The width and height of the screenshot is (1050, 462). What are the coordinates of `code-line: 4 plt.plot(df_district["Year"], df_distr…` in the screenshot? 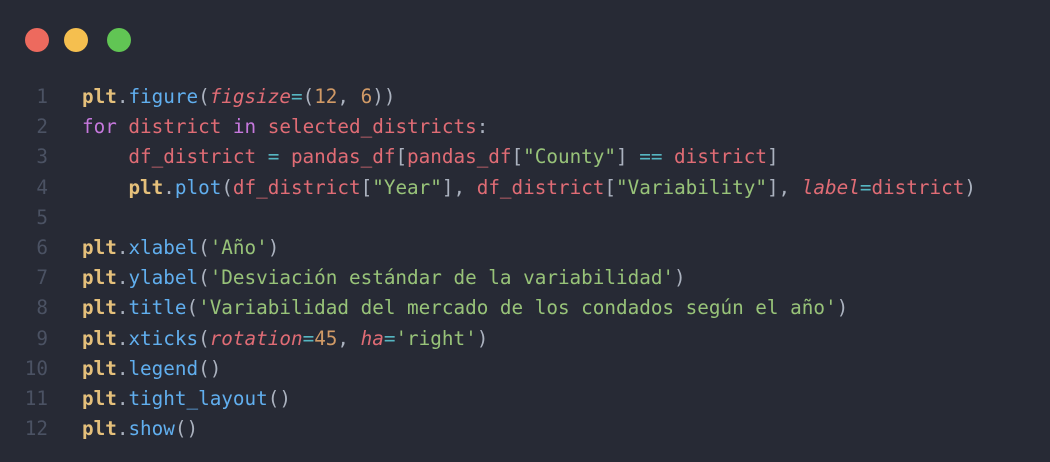 It's located at (525, 188).